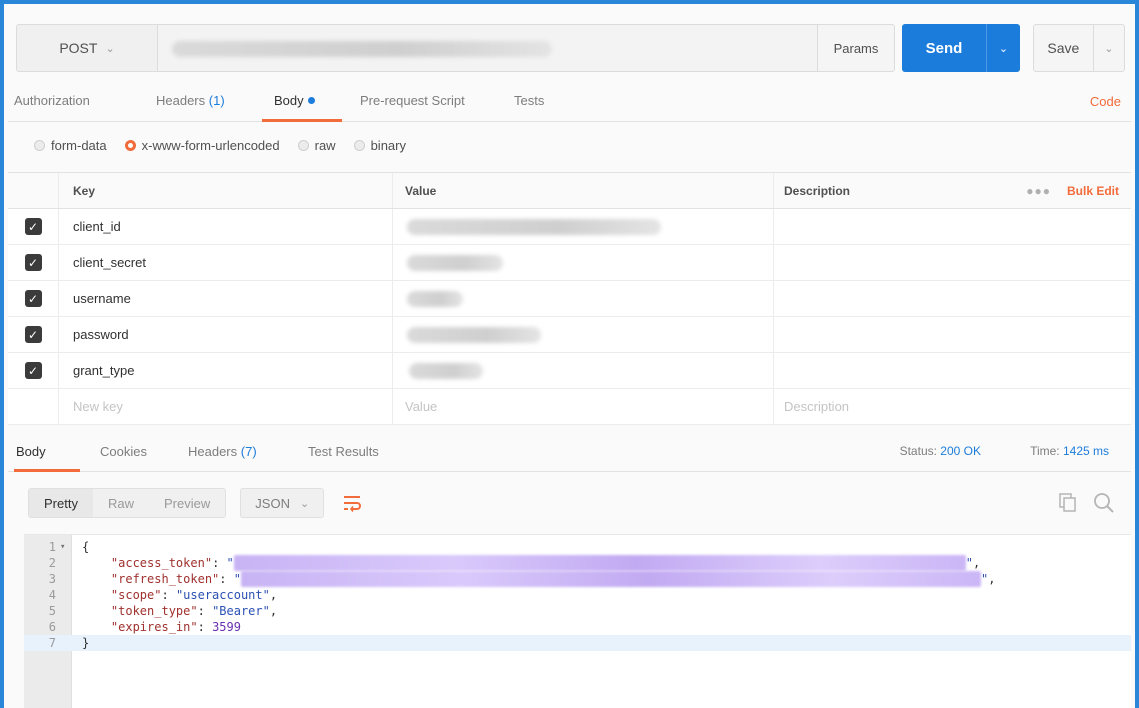  Describe the element at coordinates (577, 611) in the screenshot. I see `code-line: 5 "token_type": "Bearer",` at that location.